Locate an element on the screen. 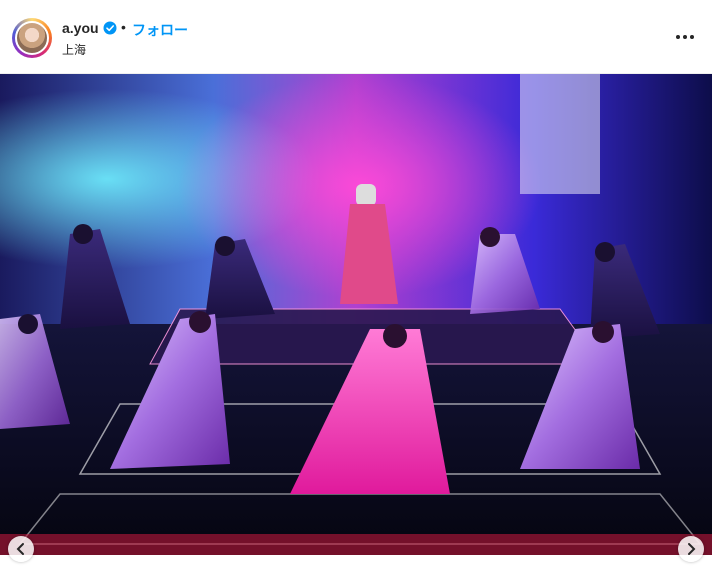 This screenshot has height=567, width=712. avatar-image is located at coordinates (32, 38).